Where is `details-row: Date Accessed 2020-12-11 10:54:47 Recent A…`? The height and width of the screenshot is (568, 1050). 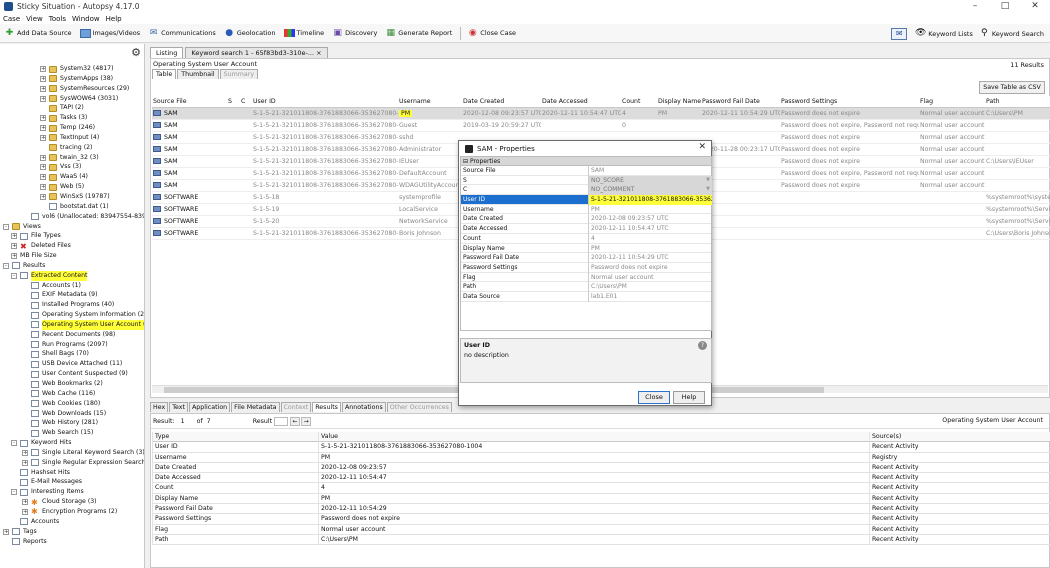 details-row: Date Accessed 2020-12-11 10:54:47 Recent A… is located at coordinates (601, 478).